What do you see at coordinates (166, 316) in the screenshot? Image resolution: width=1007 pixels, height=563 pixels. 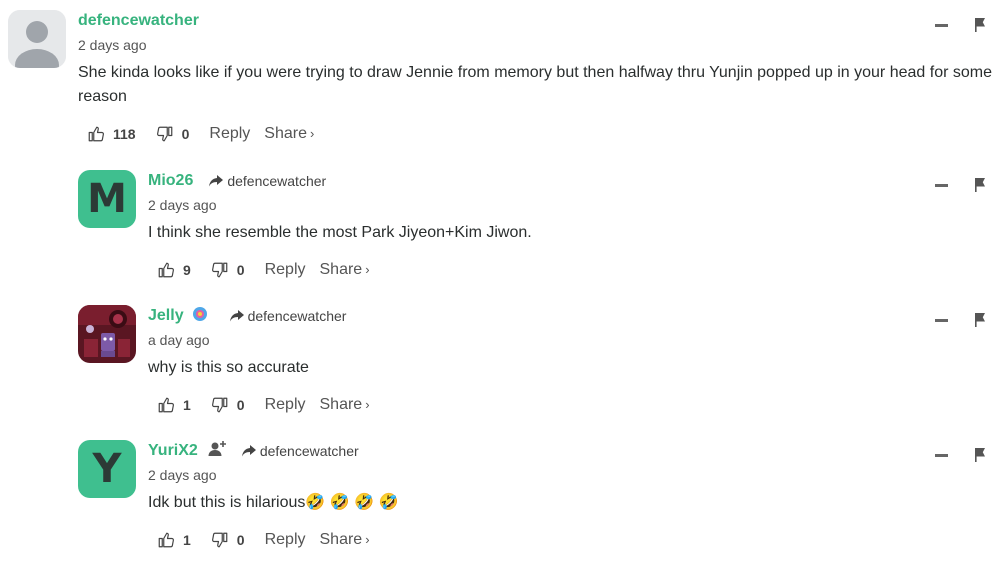 I see `username: Jelly` at bounding box center [166, 316].